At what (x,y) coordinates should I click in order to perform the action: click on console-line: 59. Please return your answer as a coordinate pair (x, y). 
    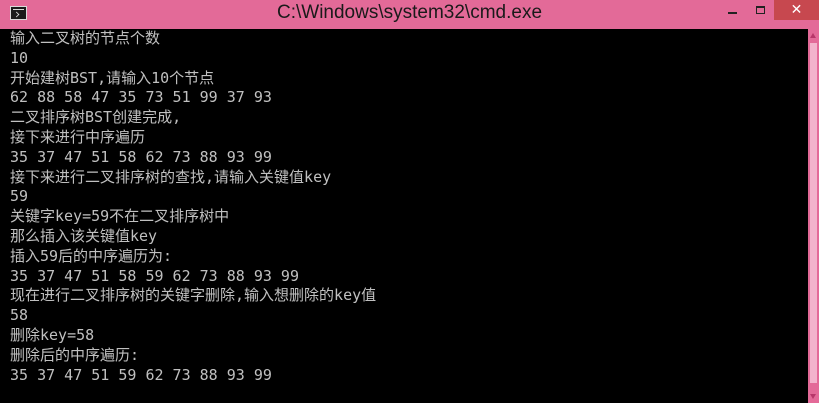
    Looking at the image, I should click on (19, 196).